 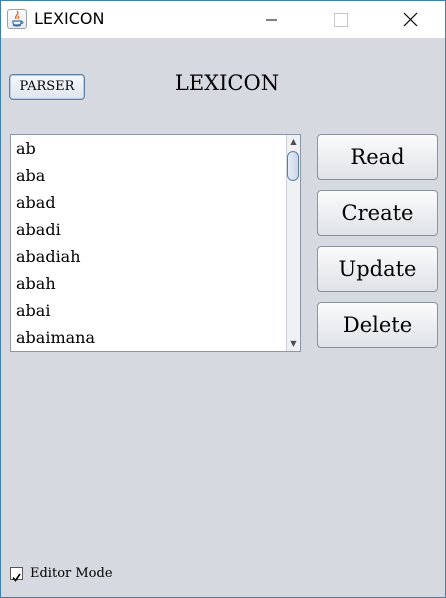 What do you see at coordinates (16, 577) in the screenshot?
I see `checkmark-icon` at bounding box center [16, 577].